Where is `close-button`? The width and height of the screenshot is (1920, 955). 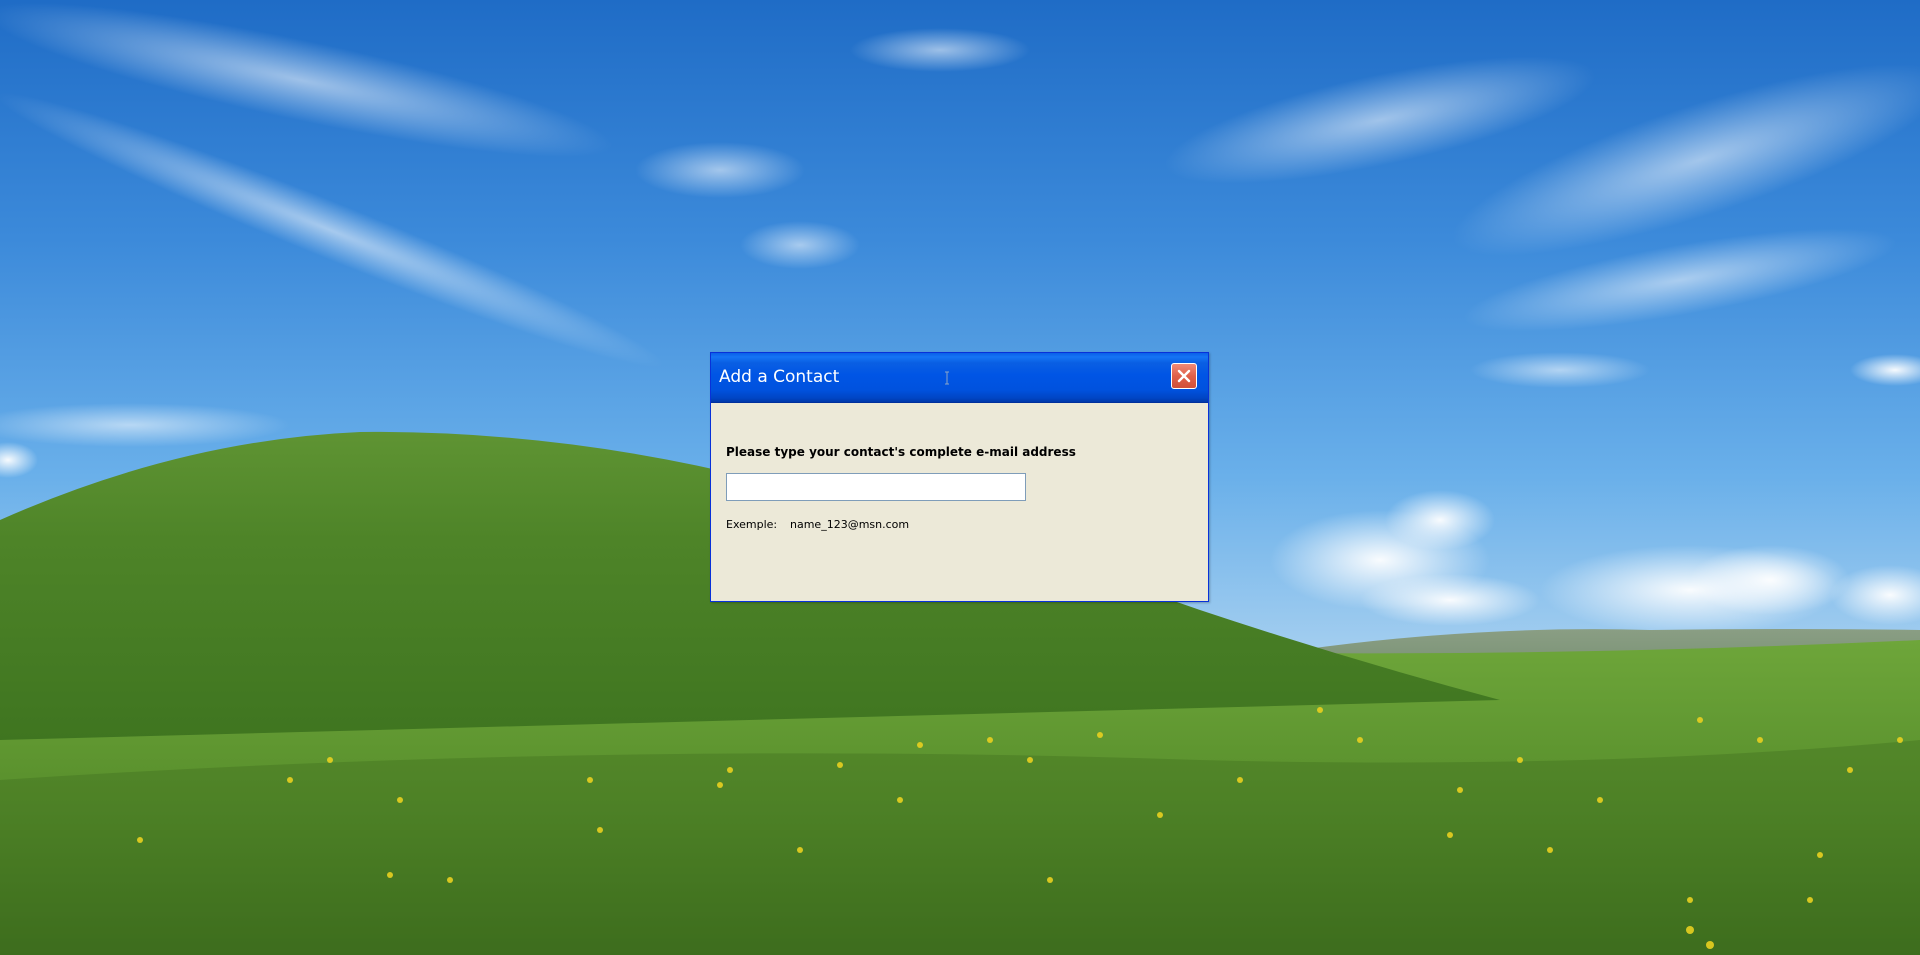 close-button is located at coordinates (1184, 376).